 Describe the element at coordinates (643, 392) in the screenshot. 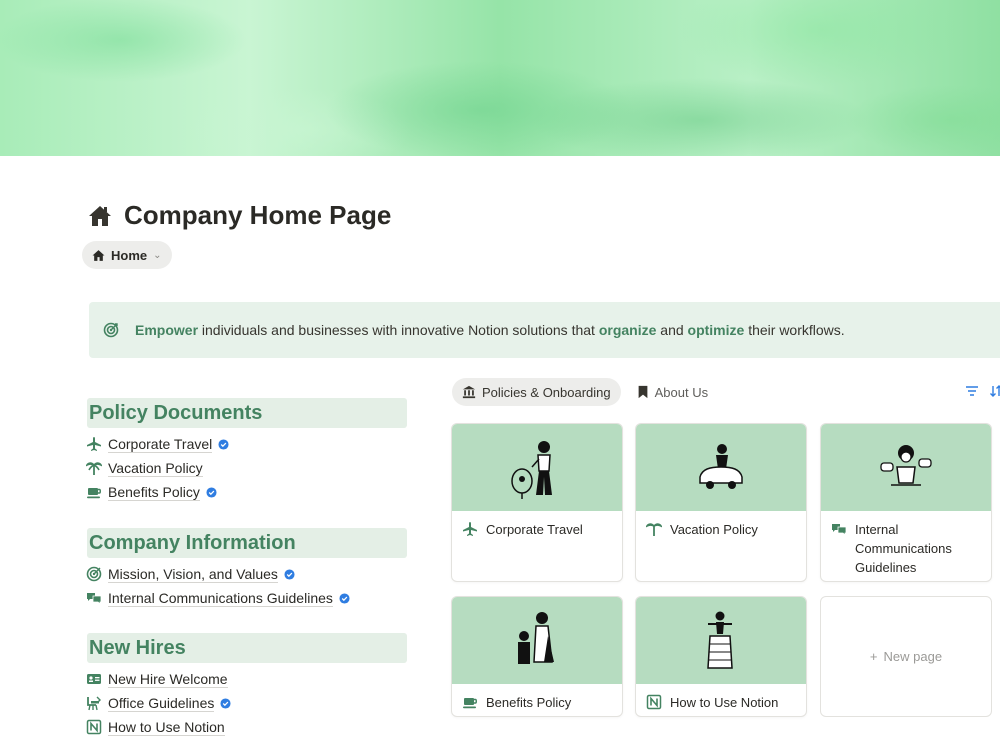

I see `bookmark-icon` at that location.